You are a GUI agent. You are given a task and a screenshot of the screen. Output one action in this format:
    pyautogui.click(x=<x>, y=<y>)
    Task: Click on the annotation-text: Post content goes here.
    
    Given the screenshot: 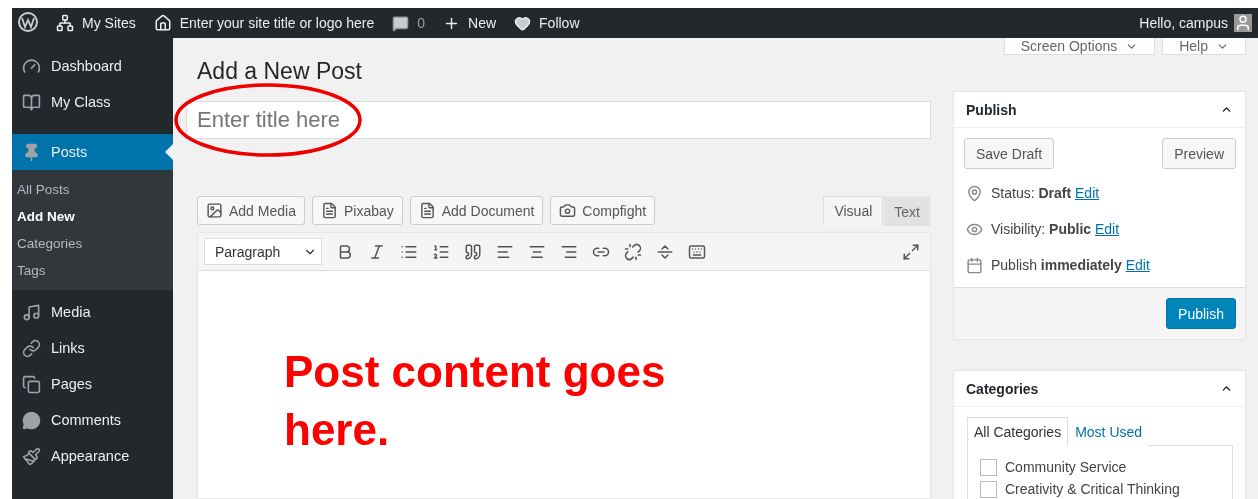 What is the action you would take?
    pyautogui.click(x=475, y=401)
    